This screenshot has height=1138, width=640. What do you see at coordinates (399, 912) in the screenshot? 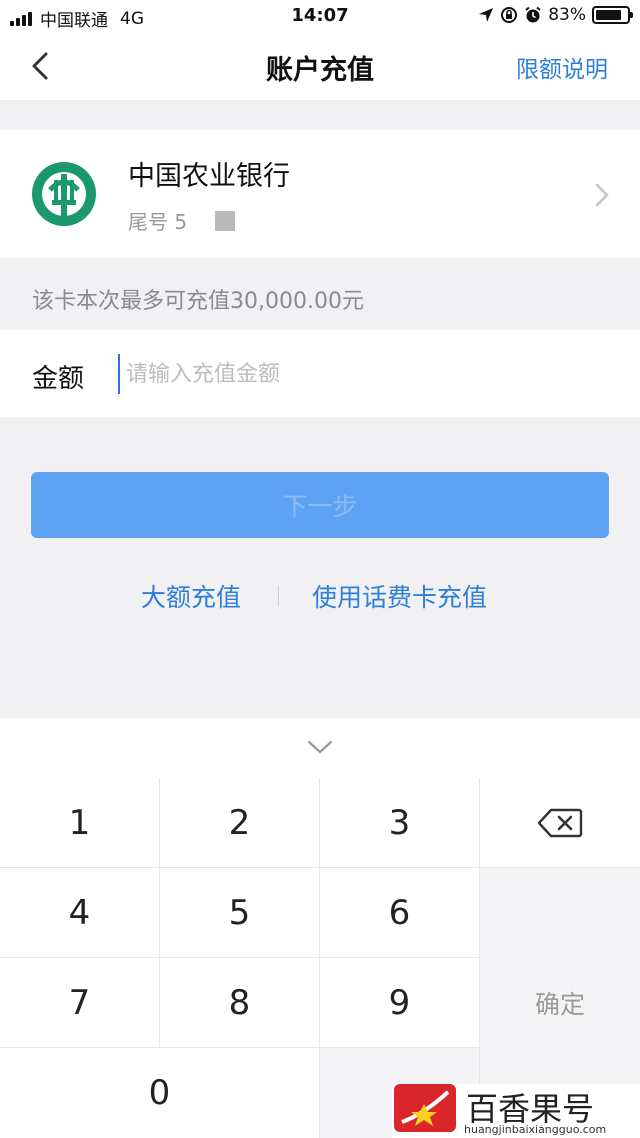
I see `key-6: 6` at bounding box center [399, 912].